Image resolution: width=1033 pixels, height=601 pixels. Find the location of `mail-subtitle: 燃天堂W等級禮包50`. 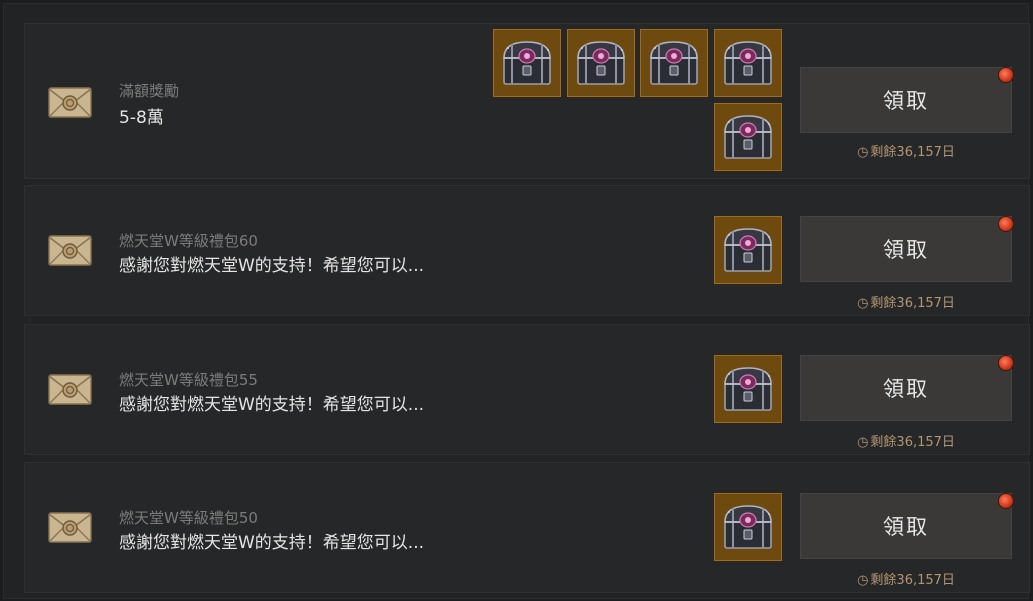

mail-subtitle: 燃天堂W等級禮包50 is located at coordinates (188, 518).